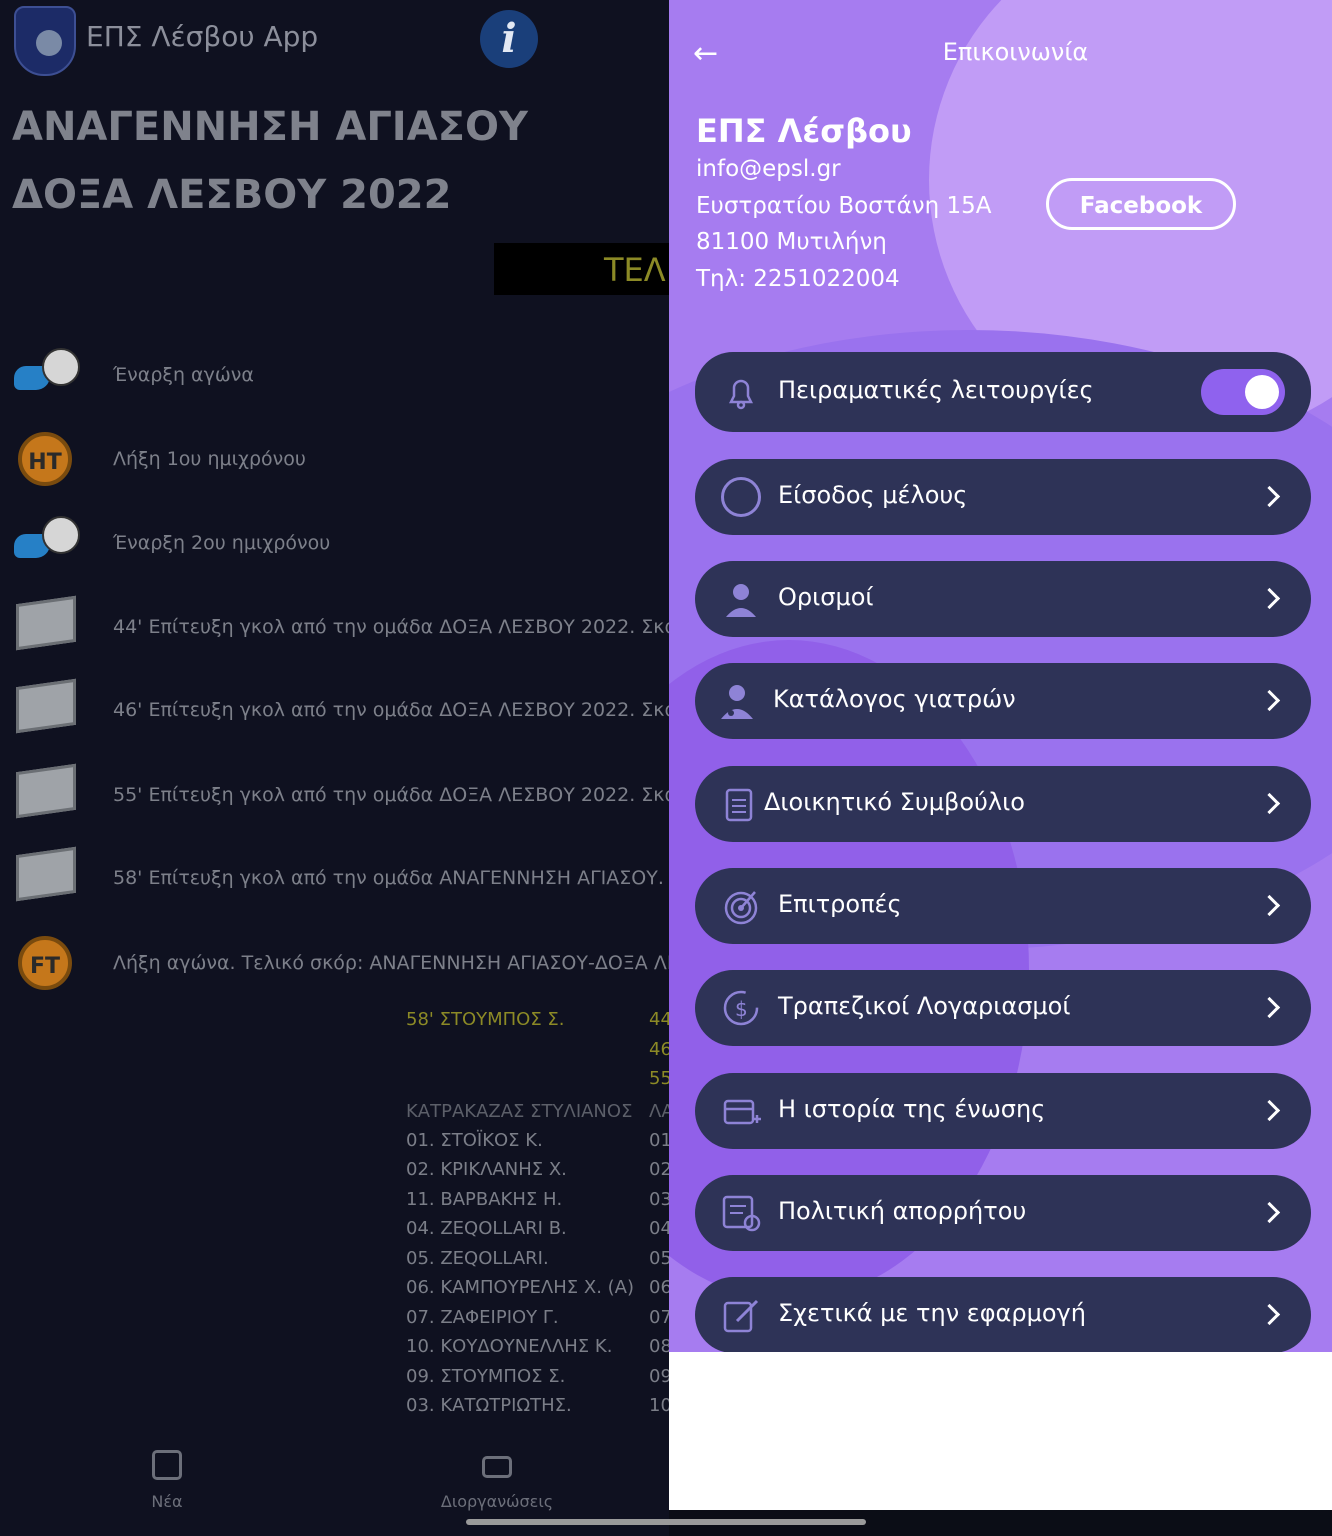 The image size is (1332, 1536). I want to click on home-indicator, so click(666, 1522).